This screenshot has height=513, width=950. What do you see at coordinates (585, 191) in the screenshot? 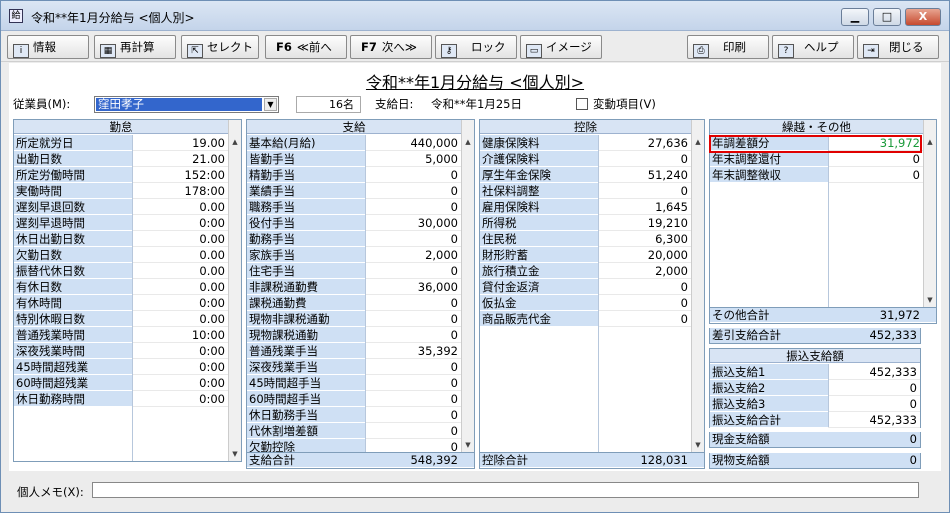
I see `deductions-row: 社保料調整 0` at bounding box center [585, 191].